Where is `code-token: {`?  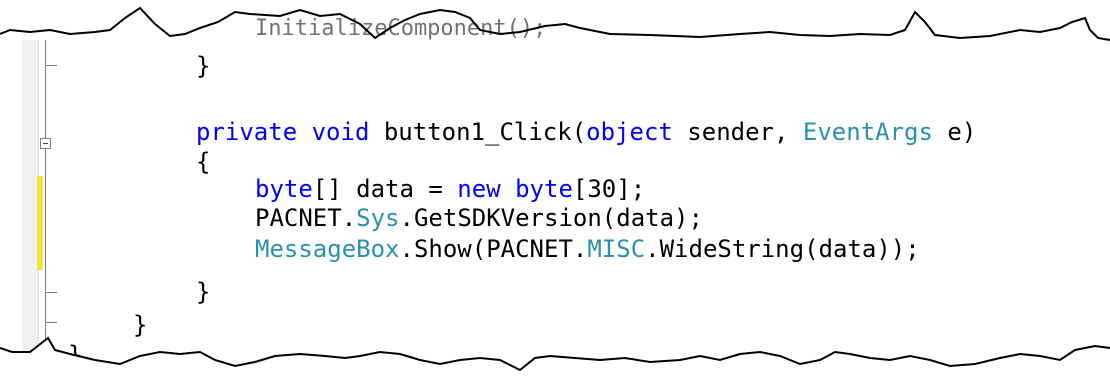
code-token: { is located at coordinates (203, 162).